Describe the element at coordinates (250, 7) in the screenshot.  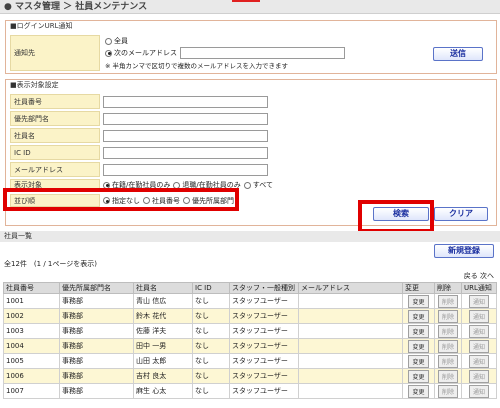
I see `page-title-bar: ● マスタ管理 ＞ 社員メンテナンス` at that location.